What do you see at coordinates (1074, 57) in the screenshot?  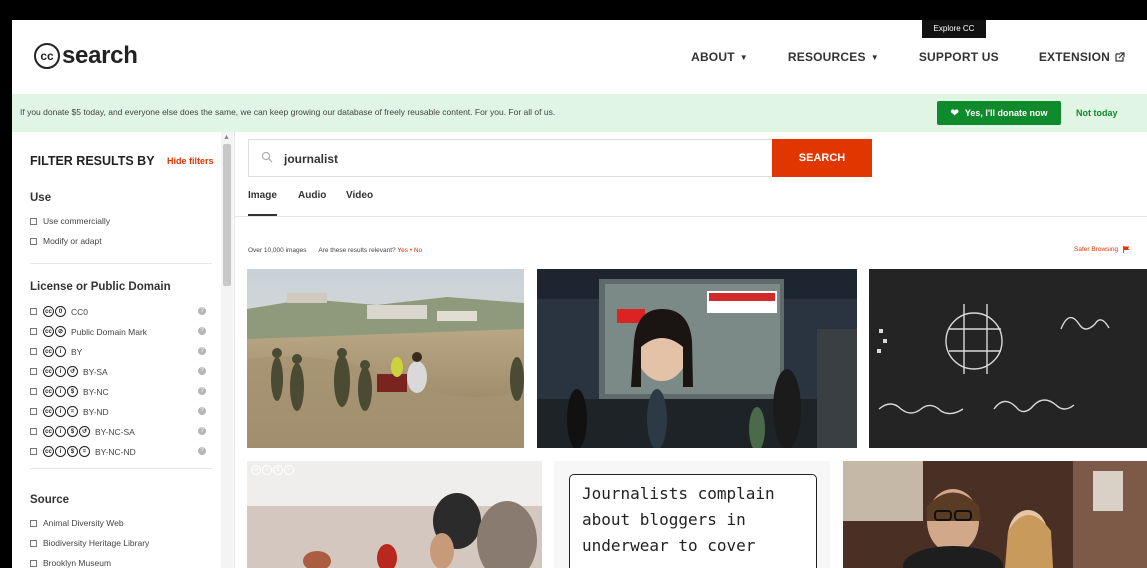 I see `nav-extension-label: EXTENSION` at bounding box center [1074, 57].